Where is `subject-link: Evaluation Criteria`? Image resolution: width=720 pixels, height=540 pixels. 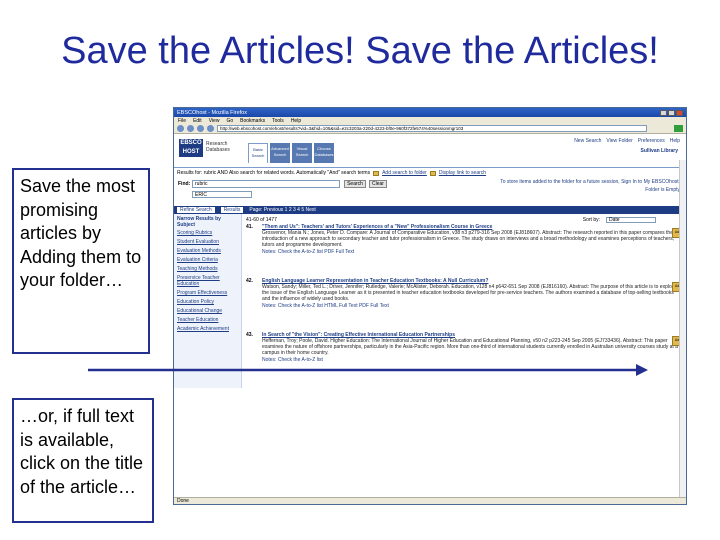
subject-link: Evaluation Criteria is located at coordinates (207, 260).